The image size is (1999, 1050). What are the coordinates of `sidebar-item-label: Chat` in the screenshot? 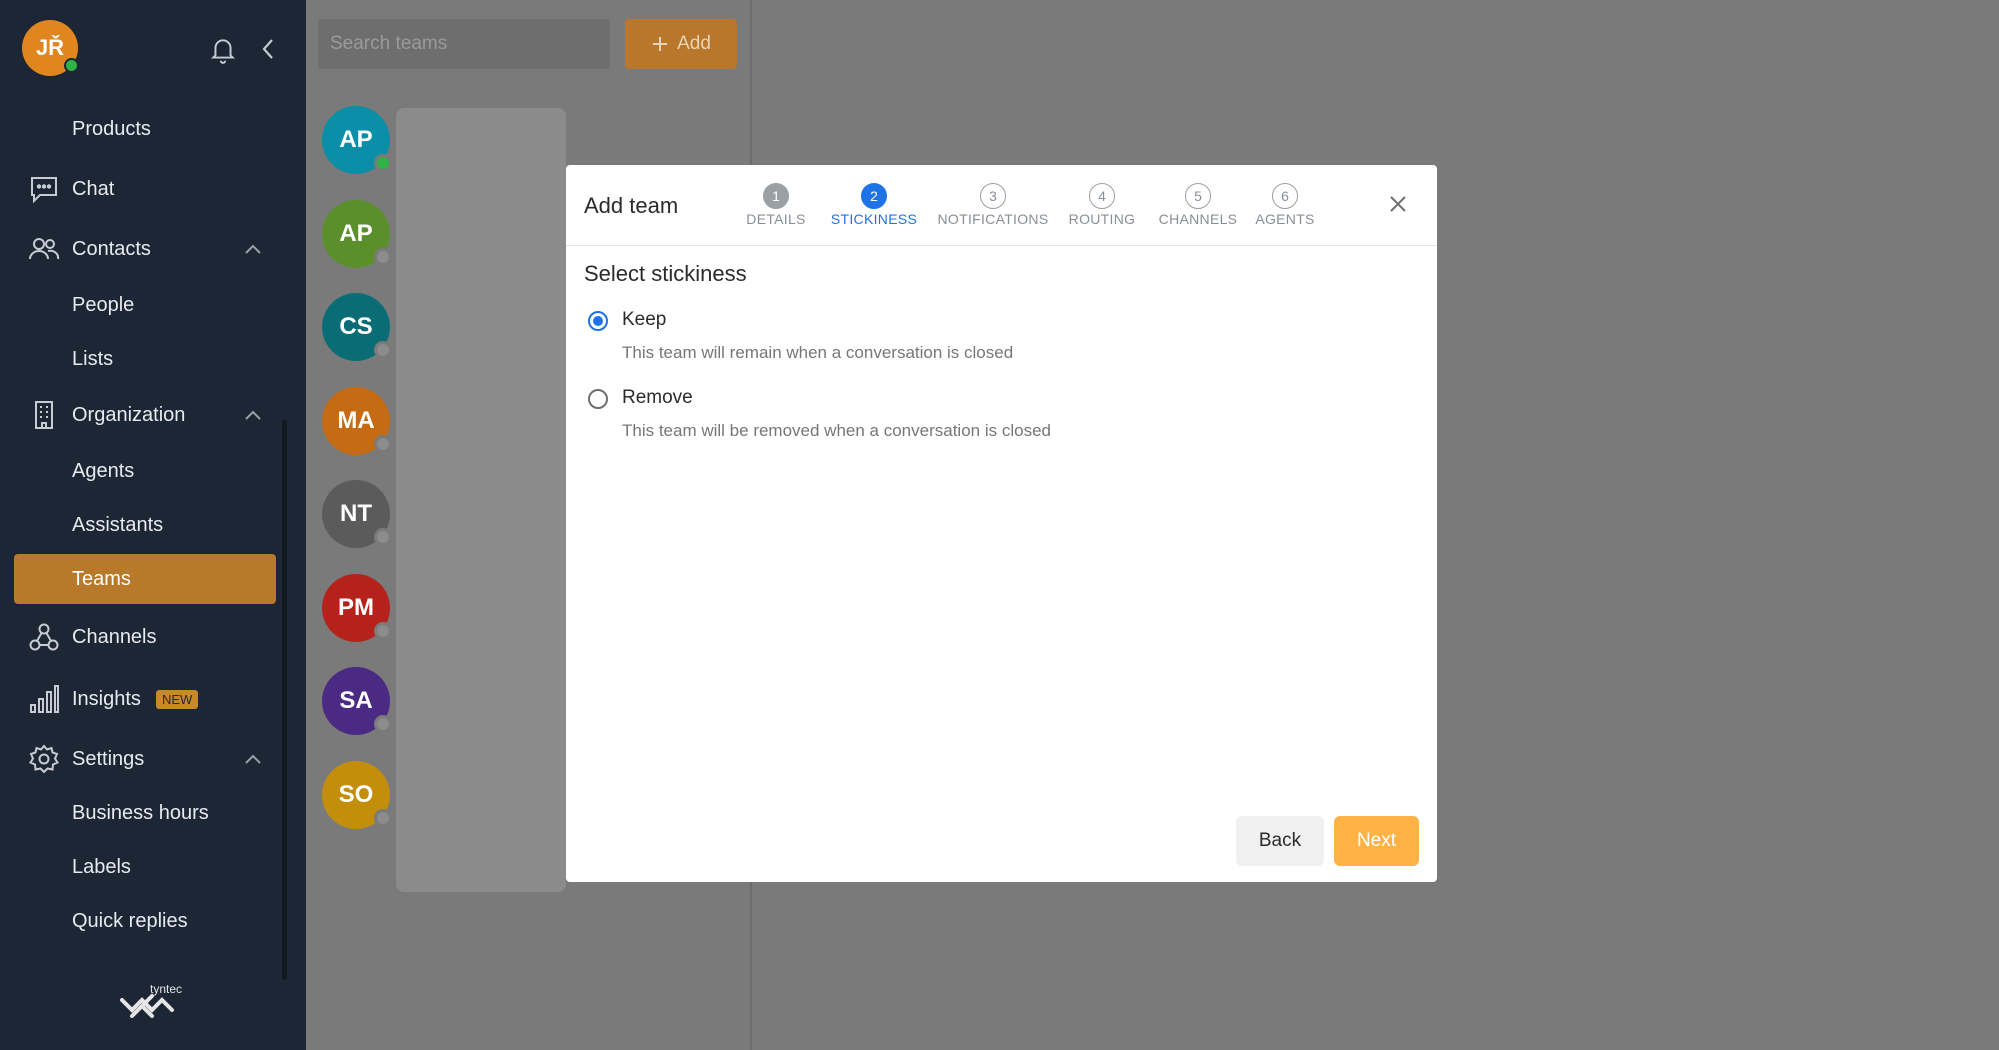 It's located at (93, 188).